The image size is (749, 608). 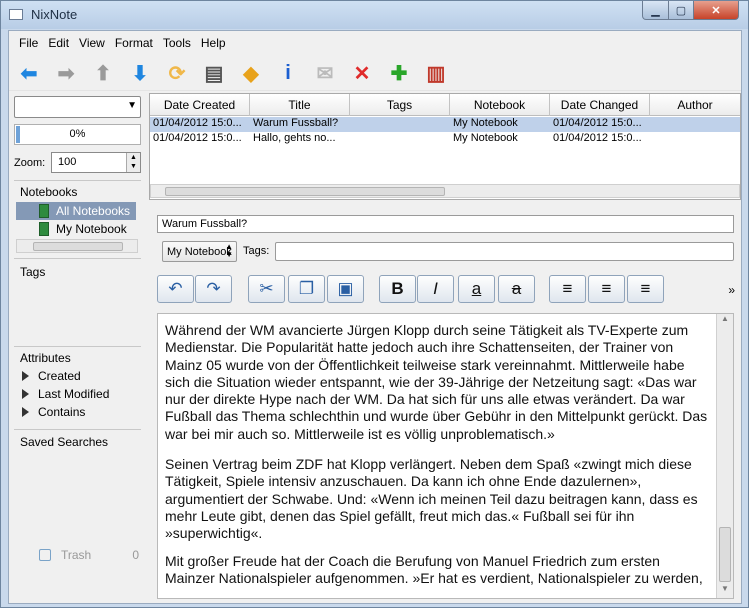 I want to click on zoom-spinbox: 100 ▲ ▼, so click(x=96, y=162).